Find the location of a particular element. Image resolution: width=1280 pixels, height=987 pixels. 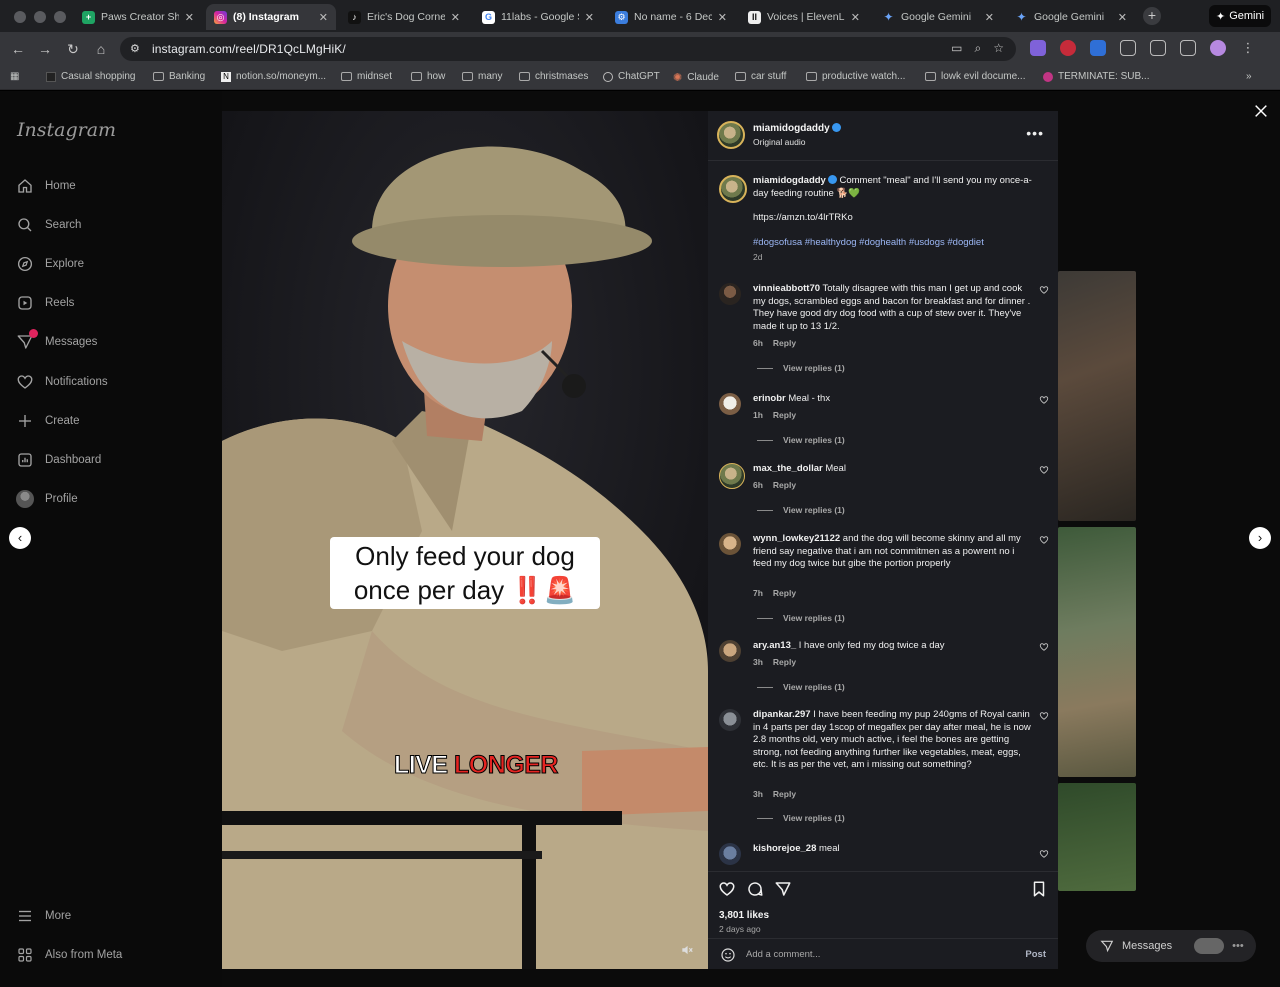

home-icon: ⌂ is located at coordinates (101, 49).